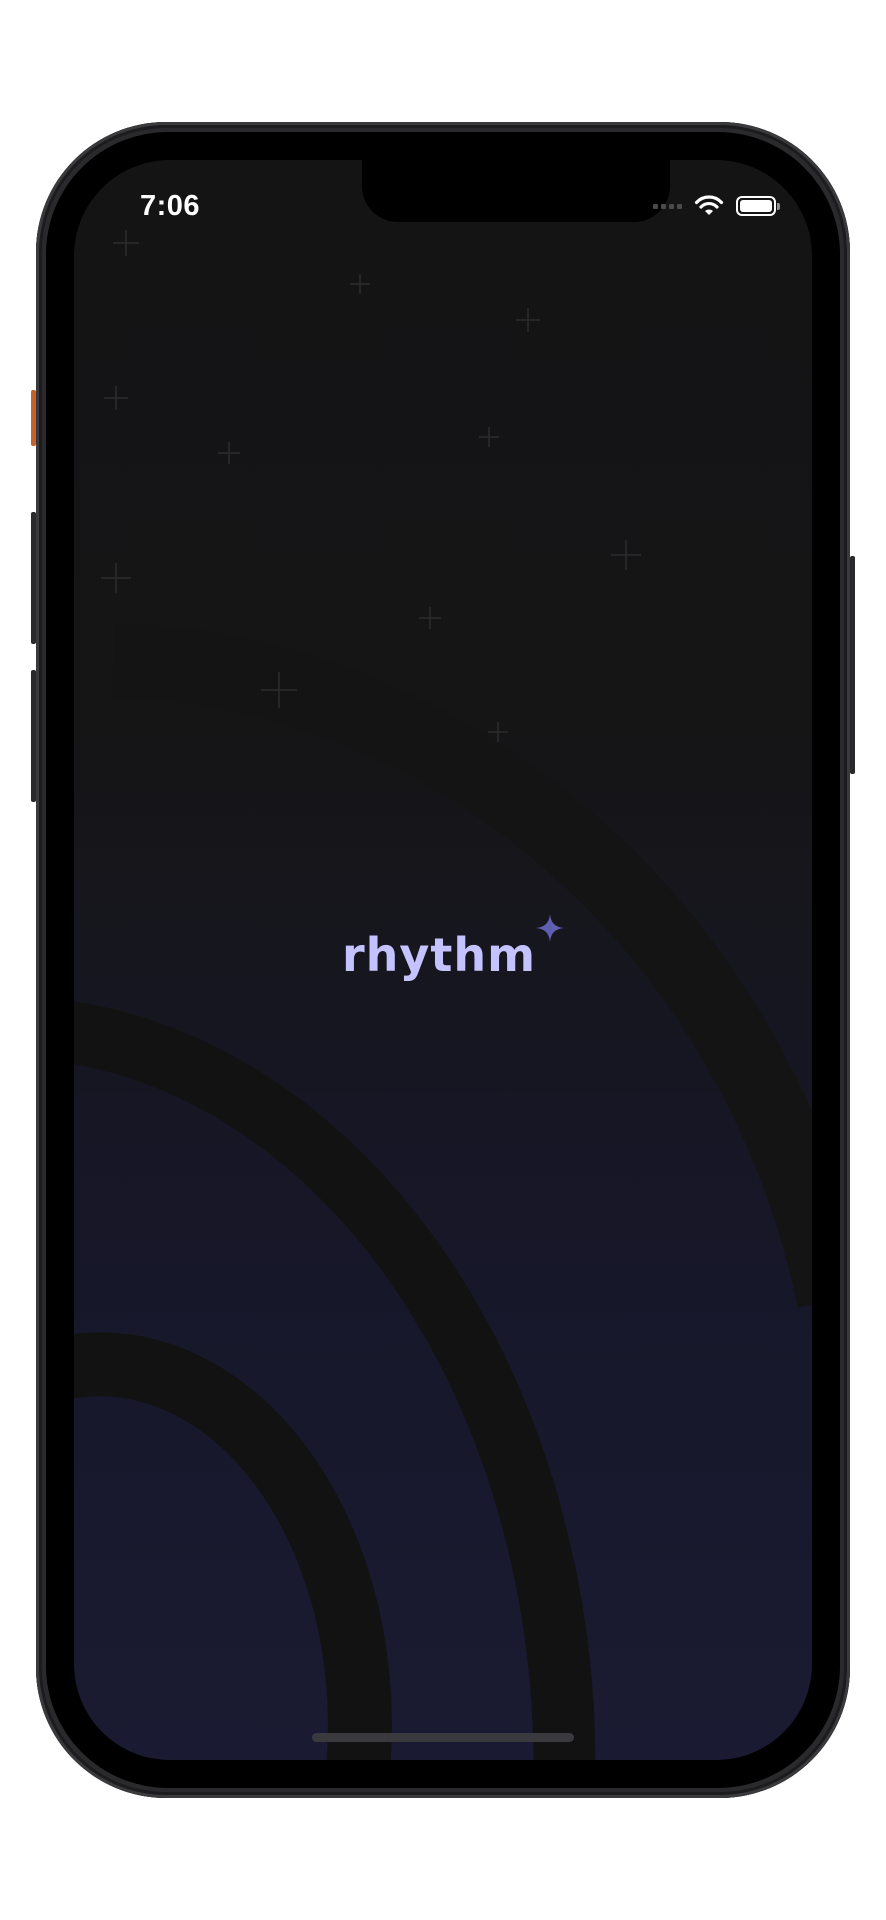  Describe the element at coordinates (233, 1546) in the screenshot. I see `arc-band-inner` at that location.